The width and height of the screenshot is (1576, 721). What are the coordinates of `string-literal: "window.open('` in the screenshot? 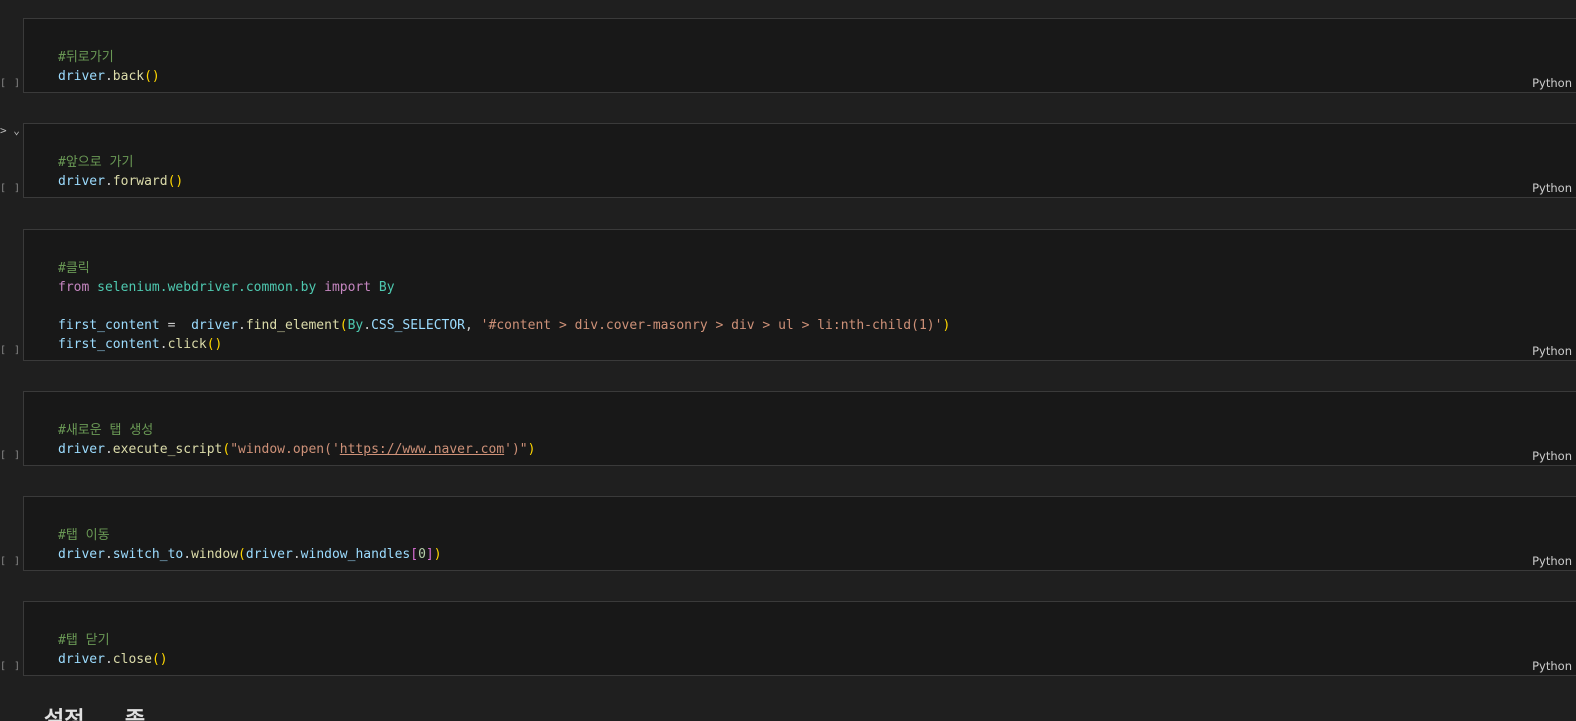 It's located at (285, 449).